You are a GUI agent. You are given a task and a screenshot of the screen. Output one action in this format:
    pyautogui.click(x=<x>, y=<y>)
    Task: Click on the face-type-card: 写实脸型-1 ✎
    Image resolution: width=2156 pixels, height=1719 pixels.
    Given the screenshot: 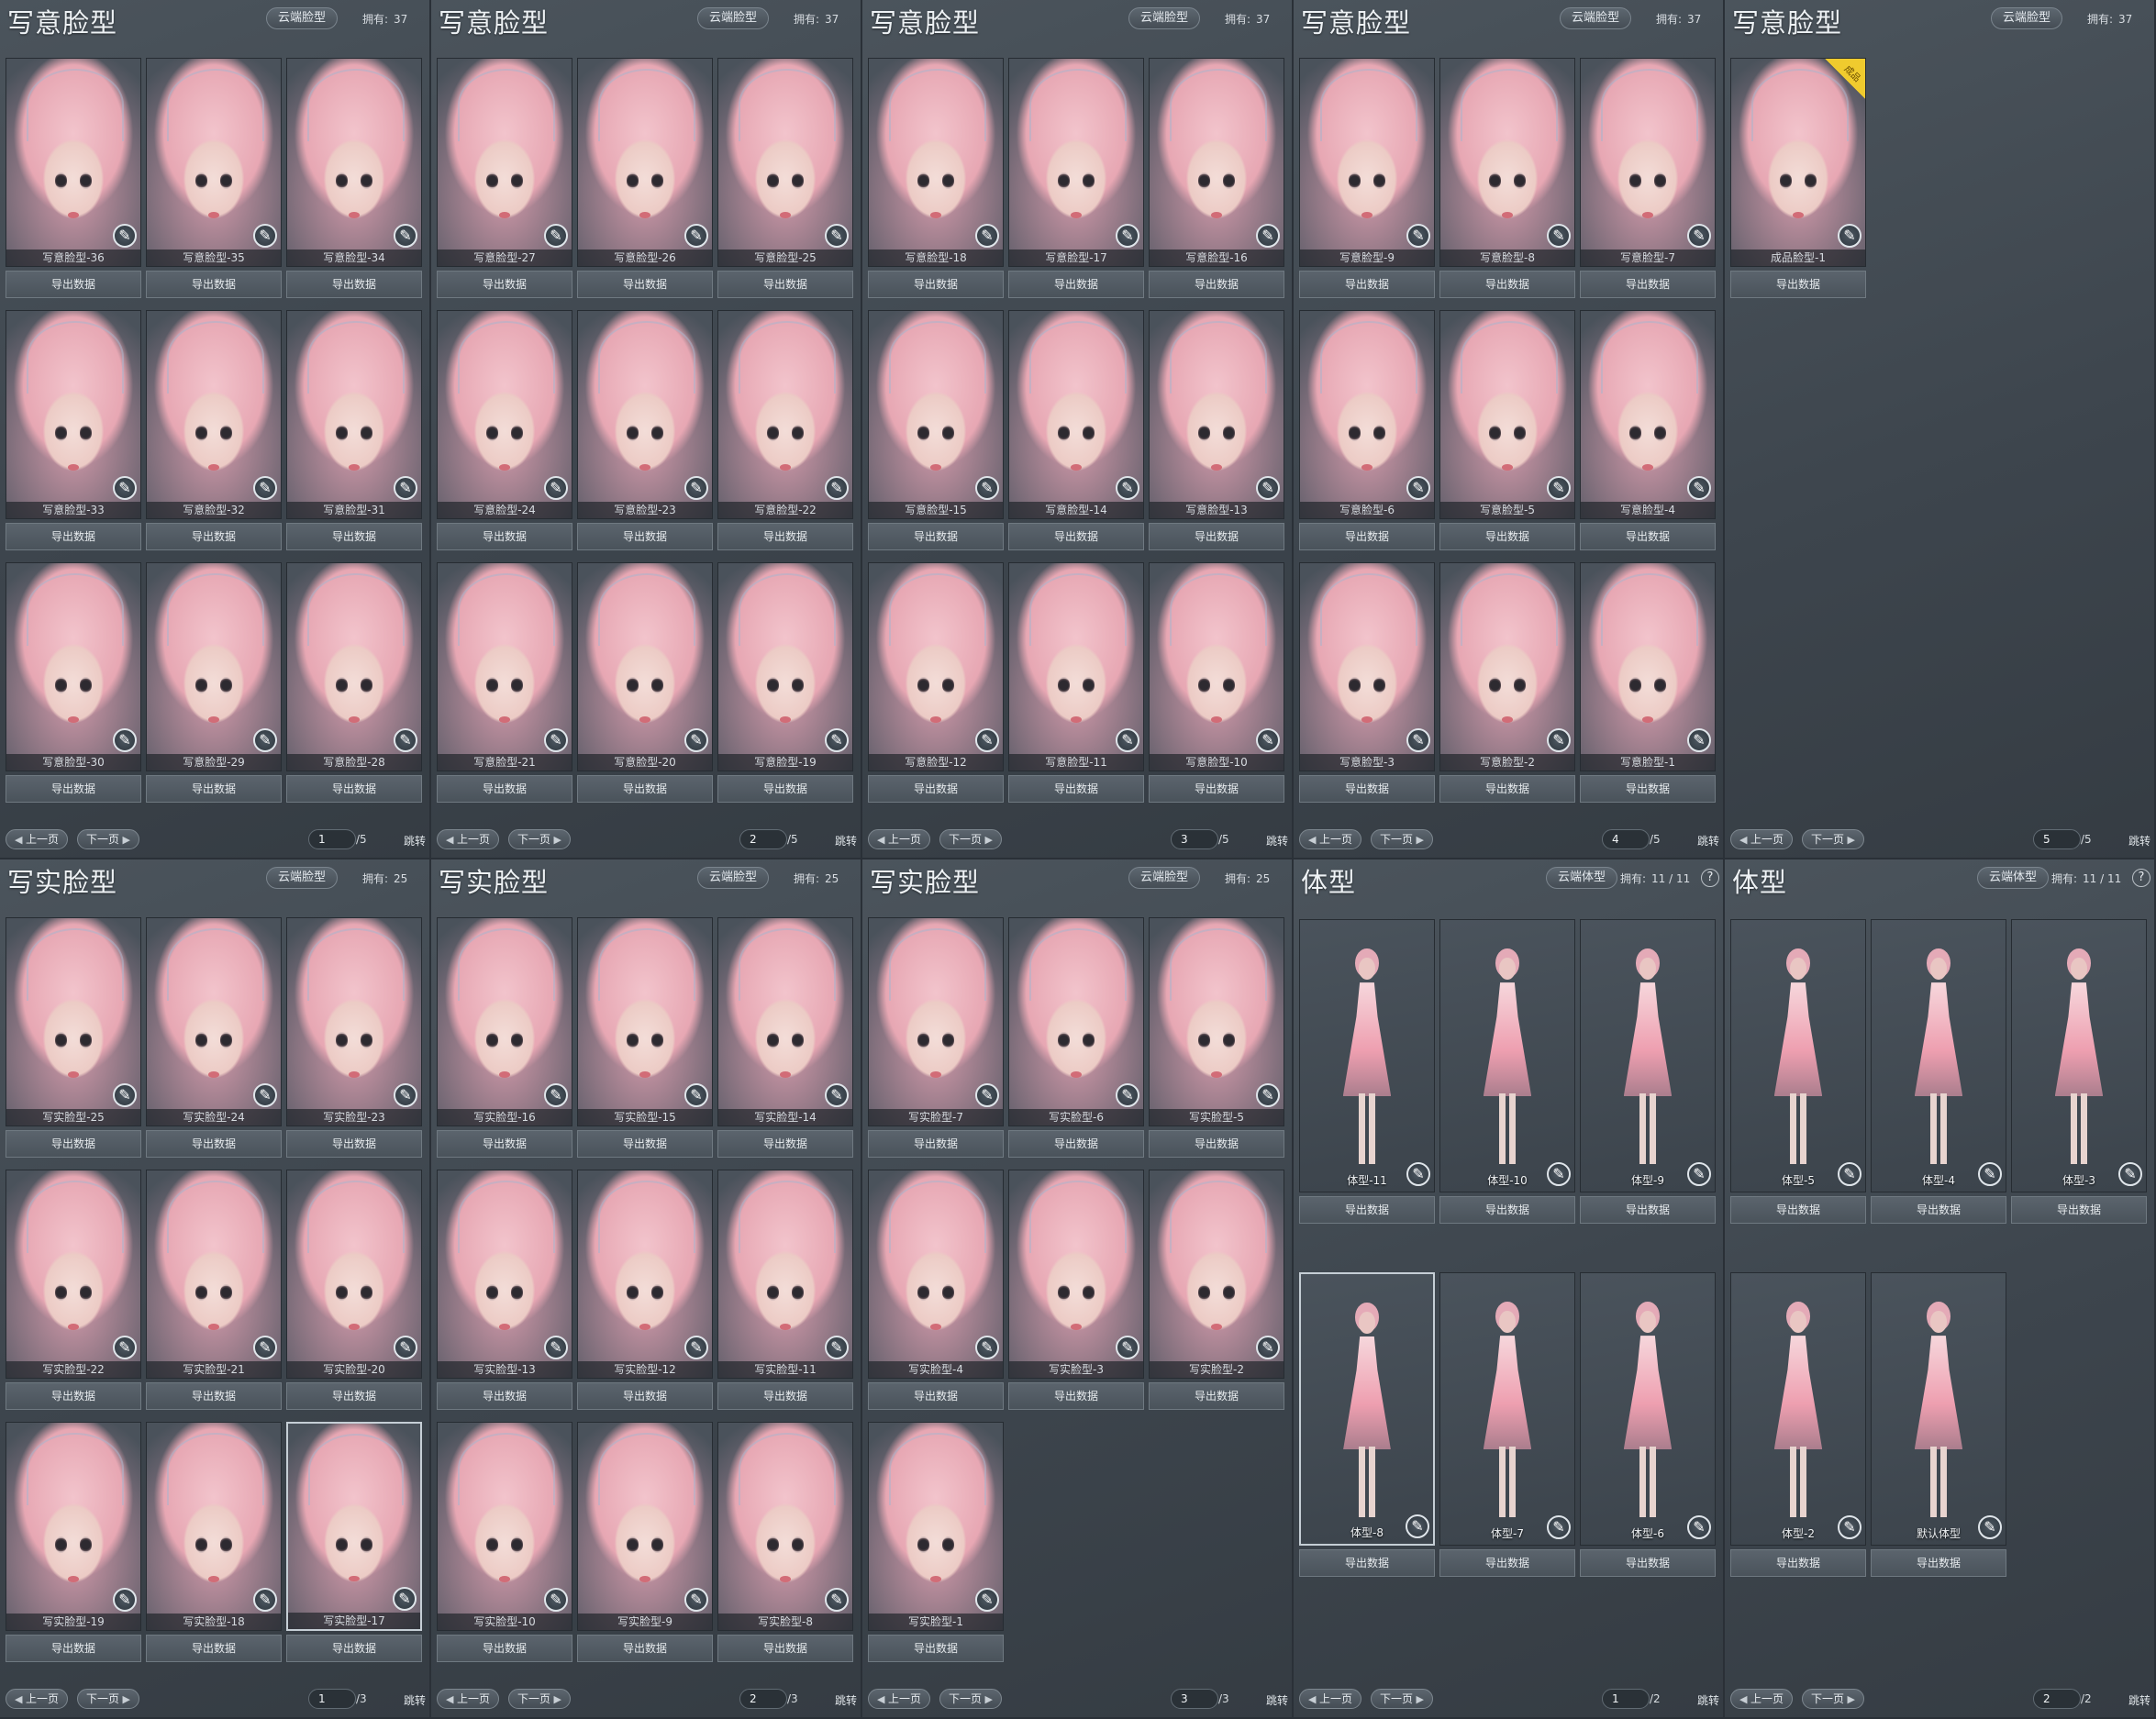 What is the action you would take?
    pyautogui.click(x=936, y=1526)
    